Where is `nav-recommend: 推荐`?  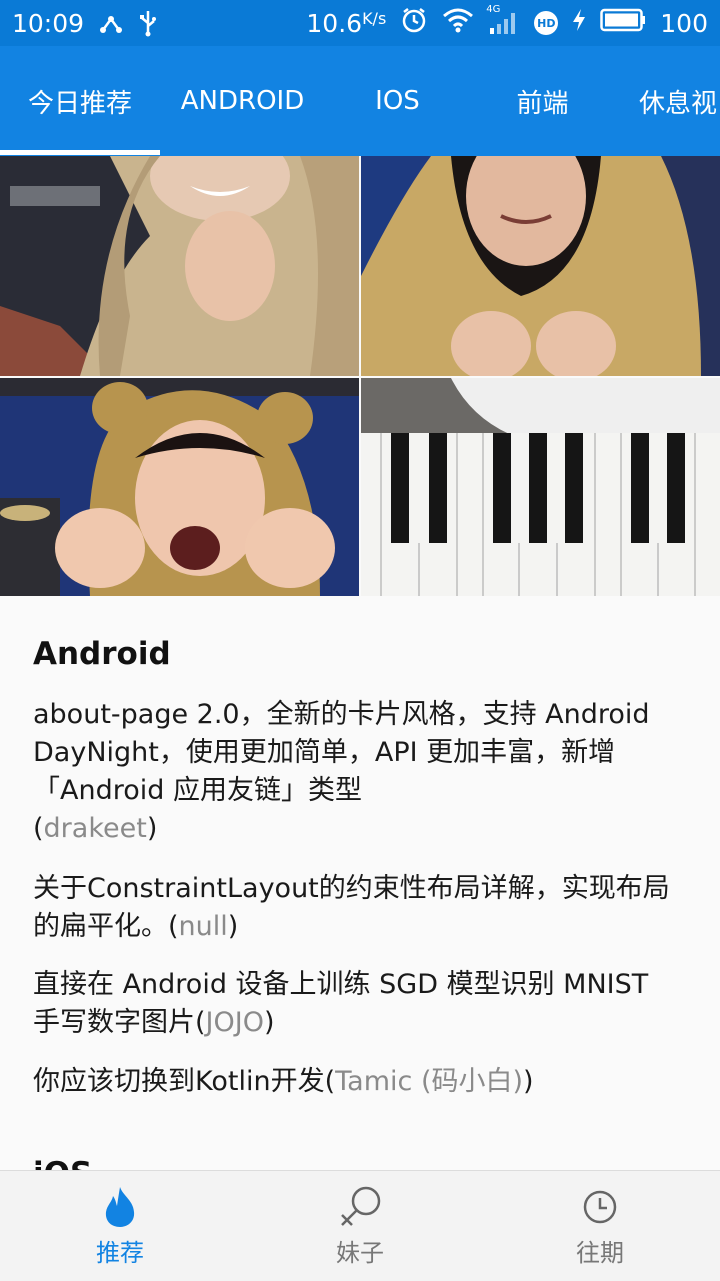 nav-recommend: 推荐 is located at coordinates (120, 1226).